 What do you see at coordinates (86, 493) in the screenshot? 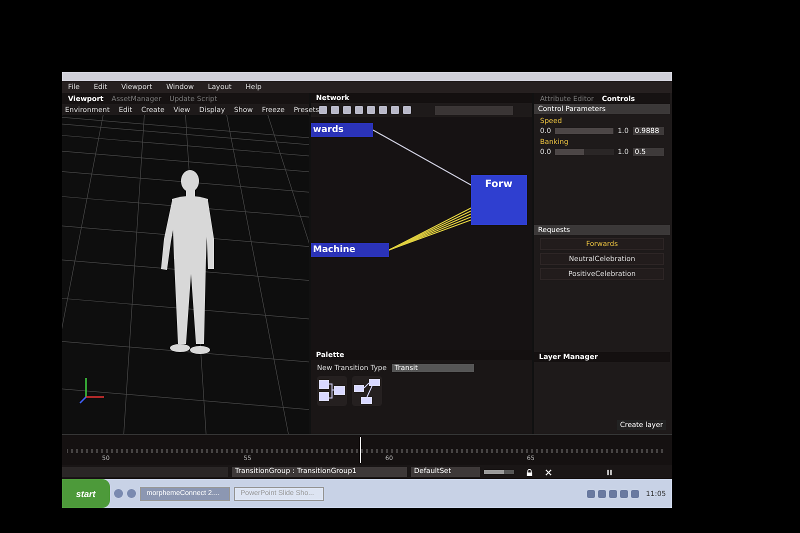
I see `start-button: start` at bounding box center [86, 493].